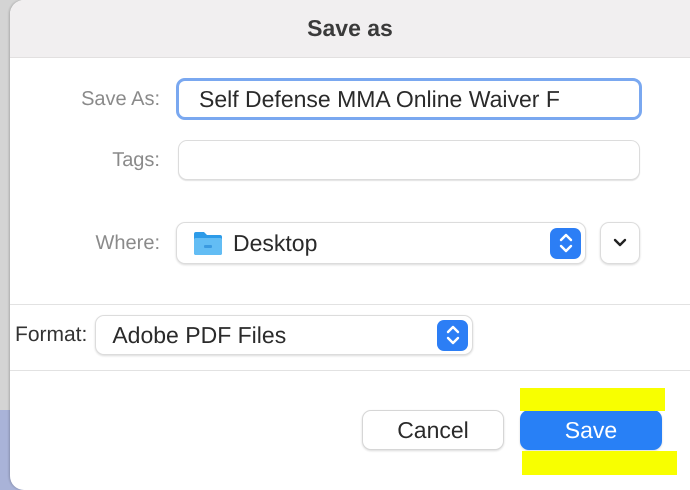 This screenshot has width=690, height=490. Describe the element at coordinates (120, 99) in the screenshot. I see `field-label: Save As:` at that location.